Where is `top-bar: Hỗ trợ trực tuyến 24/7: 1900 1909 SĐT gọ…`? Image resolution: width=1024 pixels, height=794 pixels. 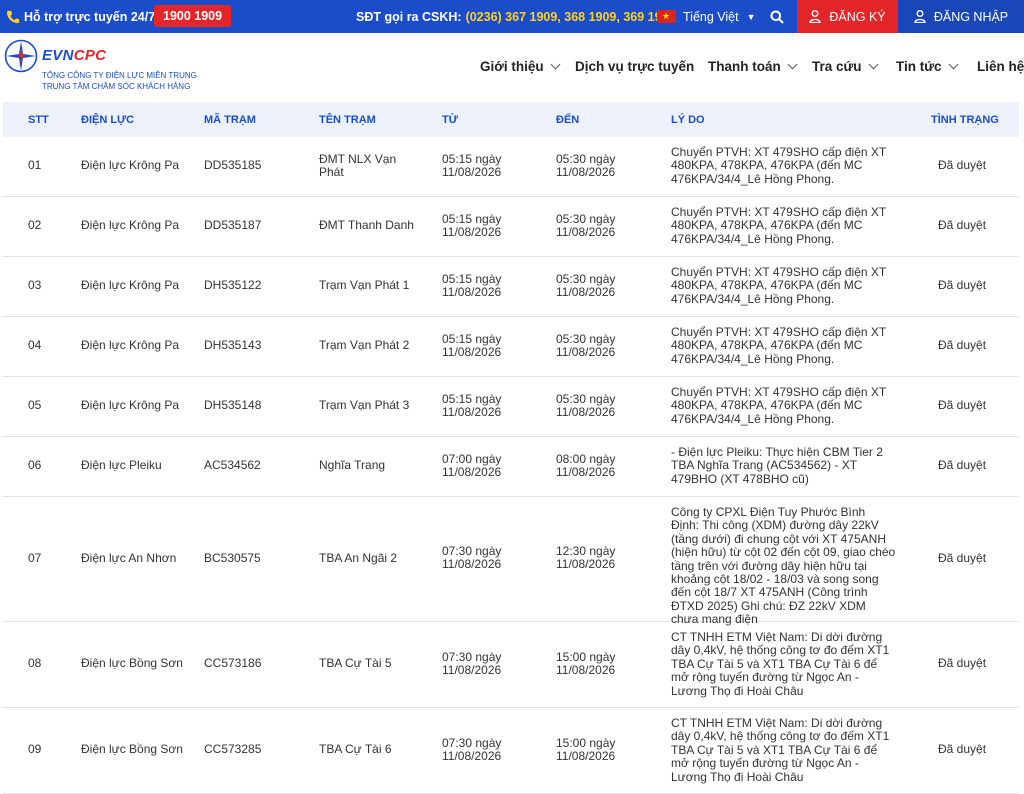
top-bar: Hỗ trợ trực tuyến 24/7: 1900 1909 SĐT gọ… is located at coordinates (512, 16).